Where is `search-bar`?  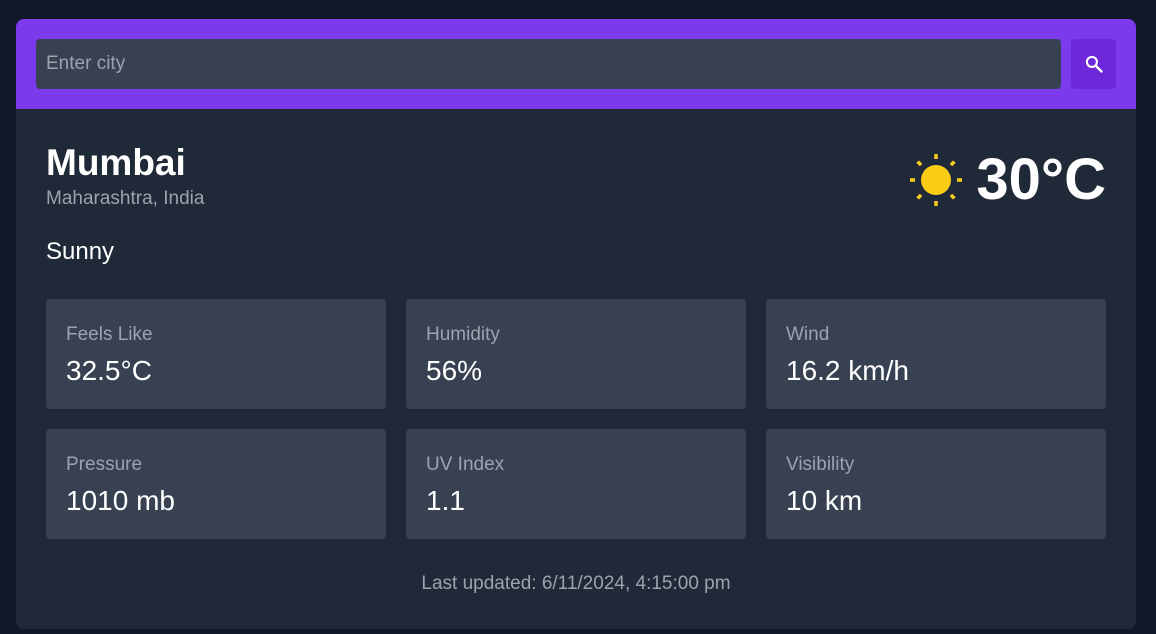
search-bar is located at coordinates (576, 64).